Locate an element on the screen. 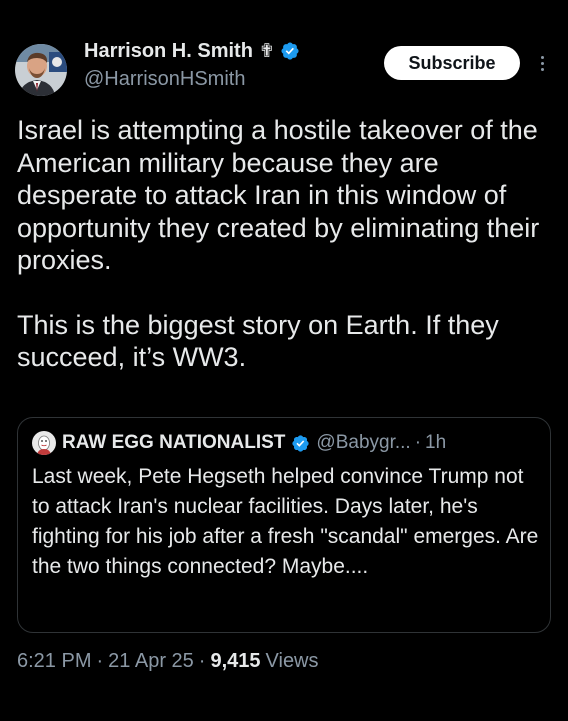 Image resolution: width=568 pixels, height=721 pixels. author-display-name: Harrison H. Smith is located at coordinates (168, 51).